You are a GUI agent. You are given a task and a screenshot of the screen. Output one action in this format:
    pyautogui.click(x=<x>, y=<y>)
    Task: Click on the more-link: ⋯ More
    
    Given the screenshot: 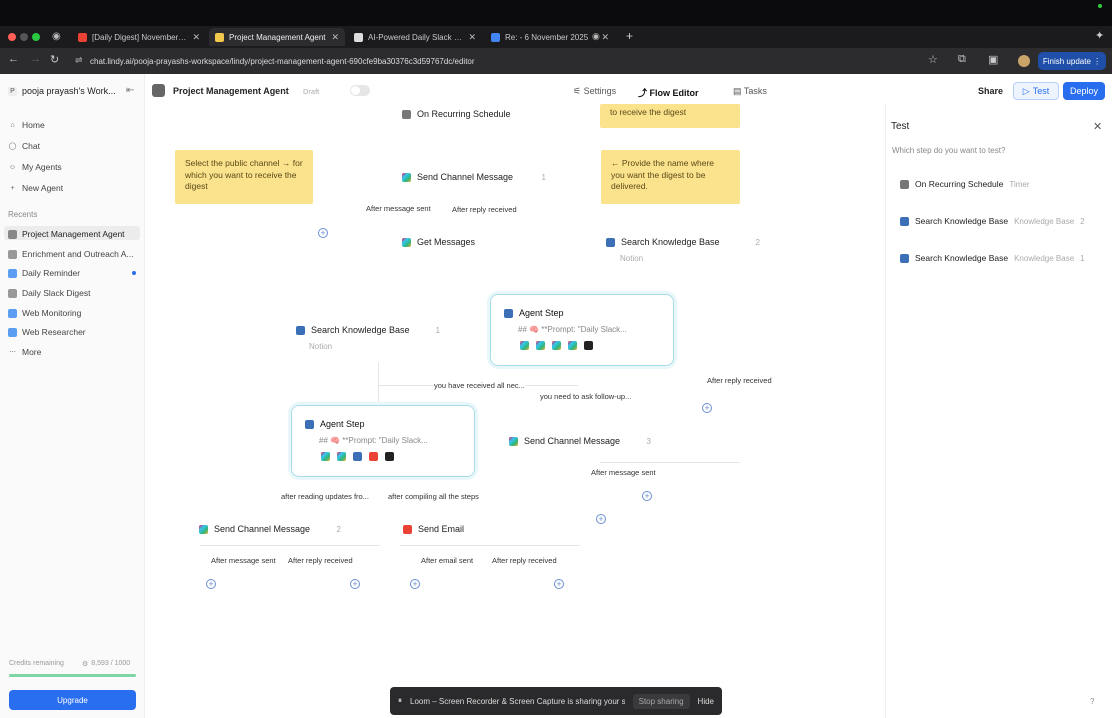 What is the action you would take?
    pyautogui.click(x=24, y=352)
    